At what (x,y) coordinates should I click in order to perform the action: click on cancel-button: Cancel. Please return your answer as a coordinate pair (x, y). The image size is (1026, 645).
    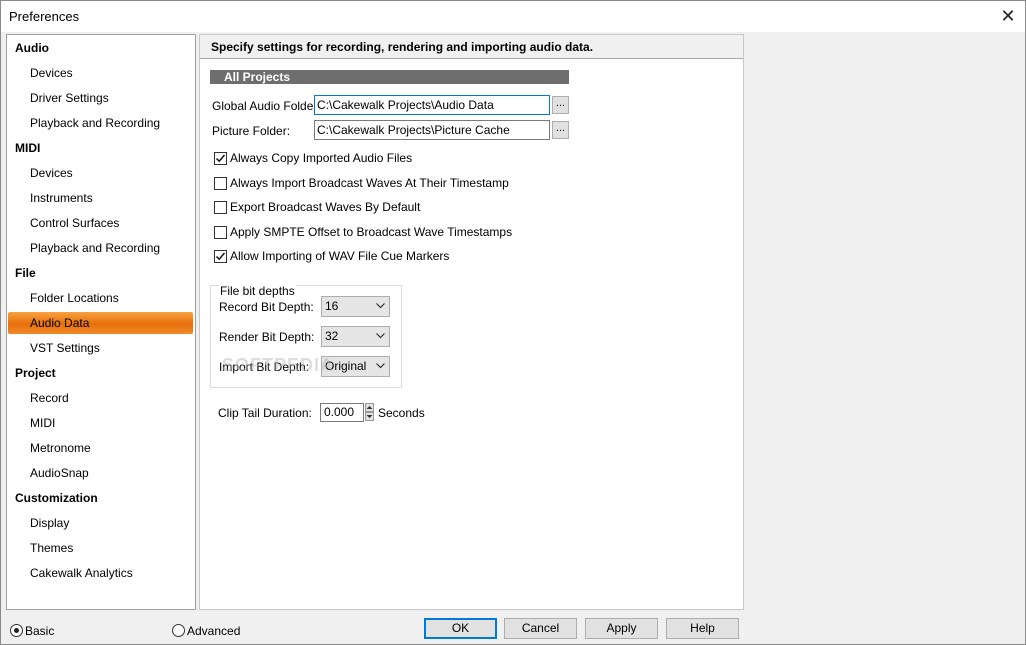
    Looking at the image, I should click on (540, 628).